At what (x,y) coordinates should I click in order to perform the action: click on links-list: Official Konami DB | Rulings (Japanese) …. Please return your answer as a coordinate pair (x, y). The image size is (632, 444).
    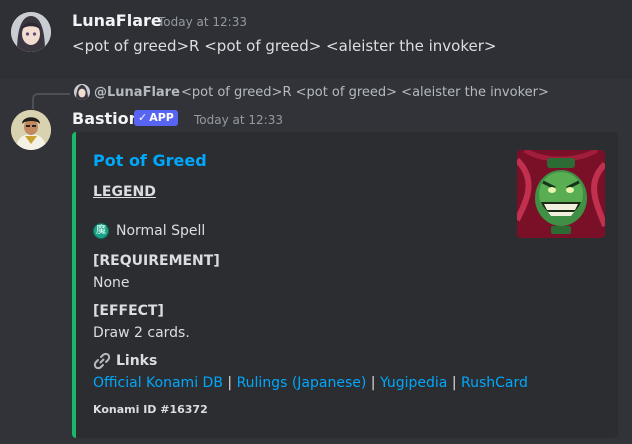
    Looking at the image, I should click on (310, 383).